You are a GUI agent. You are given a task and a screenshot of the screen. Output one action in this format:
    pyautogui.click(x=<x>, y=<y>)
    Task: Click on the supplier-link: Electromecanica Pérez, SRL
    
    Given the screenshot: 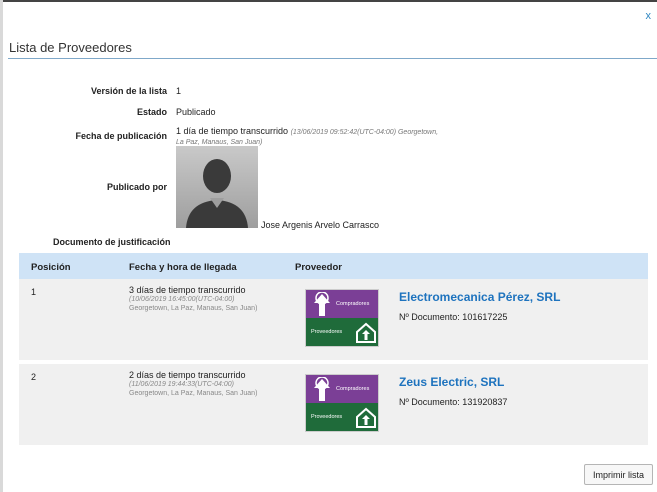 What is the action you would take?
    pyautogui.click(x=479, y=297)
    